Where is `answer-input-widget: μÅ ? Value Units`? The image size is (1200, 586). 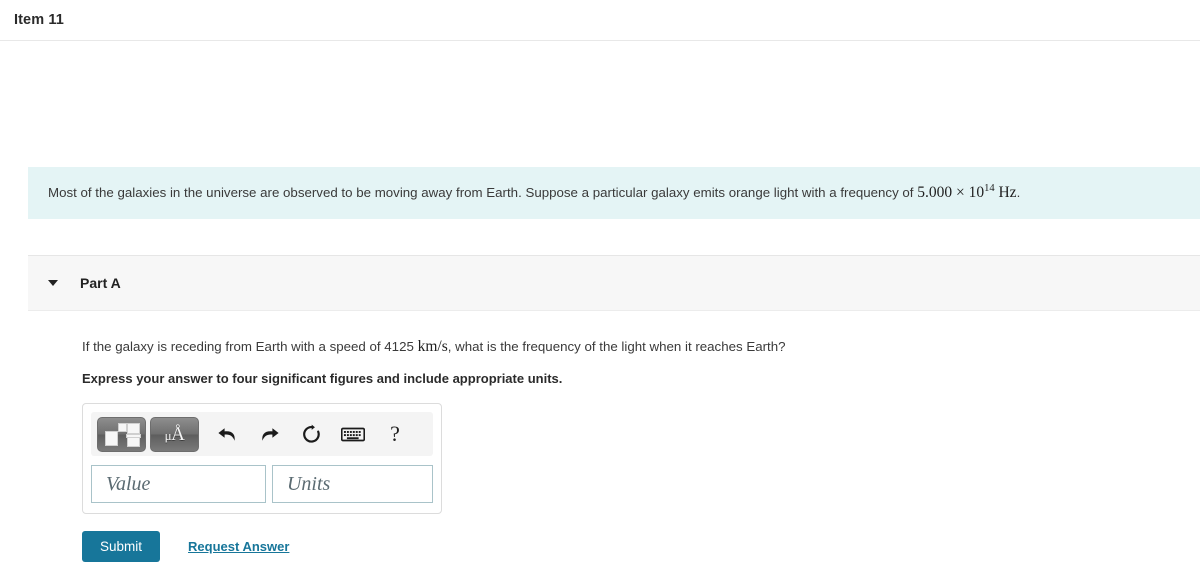 answer-input-widget: μÅ ? Value Units is located at coordinates (262, 459).